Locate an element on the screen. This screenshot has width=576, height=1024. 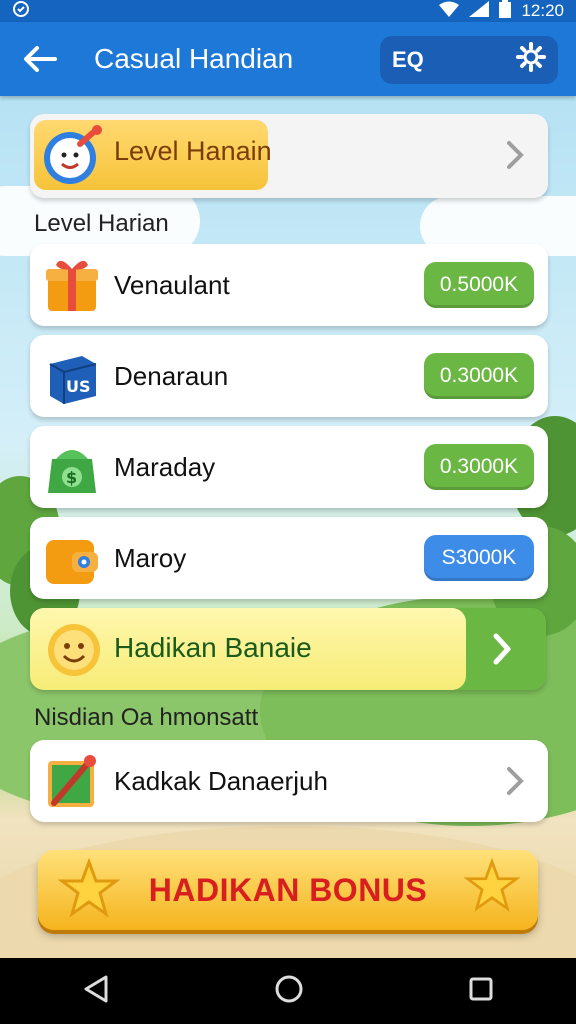
reward-label: Denaraun is located at coordinates (171, 375).